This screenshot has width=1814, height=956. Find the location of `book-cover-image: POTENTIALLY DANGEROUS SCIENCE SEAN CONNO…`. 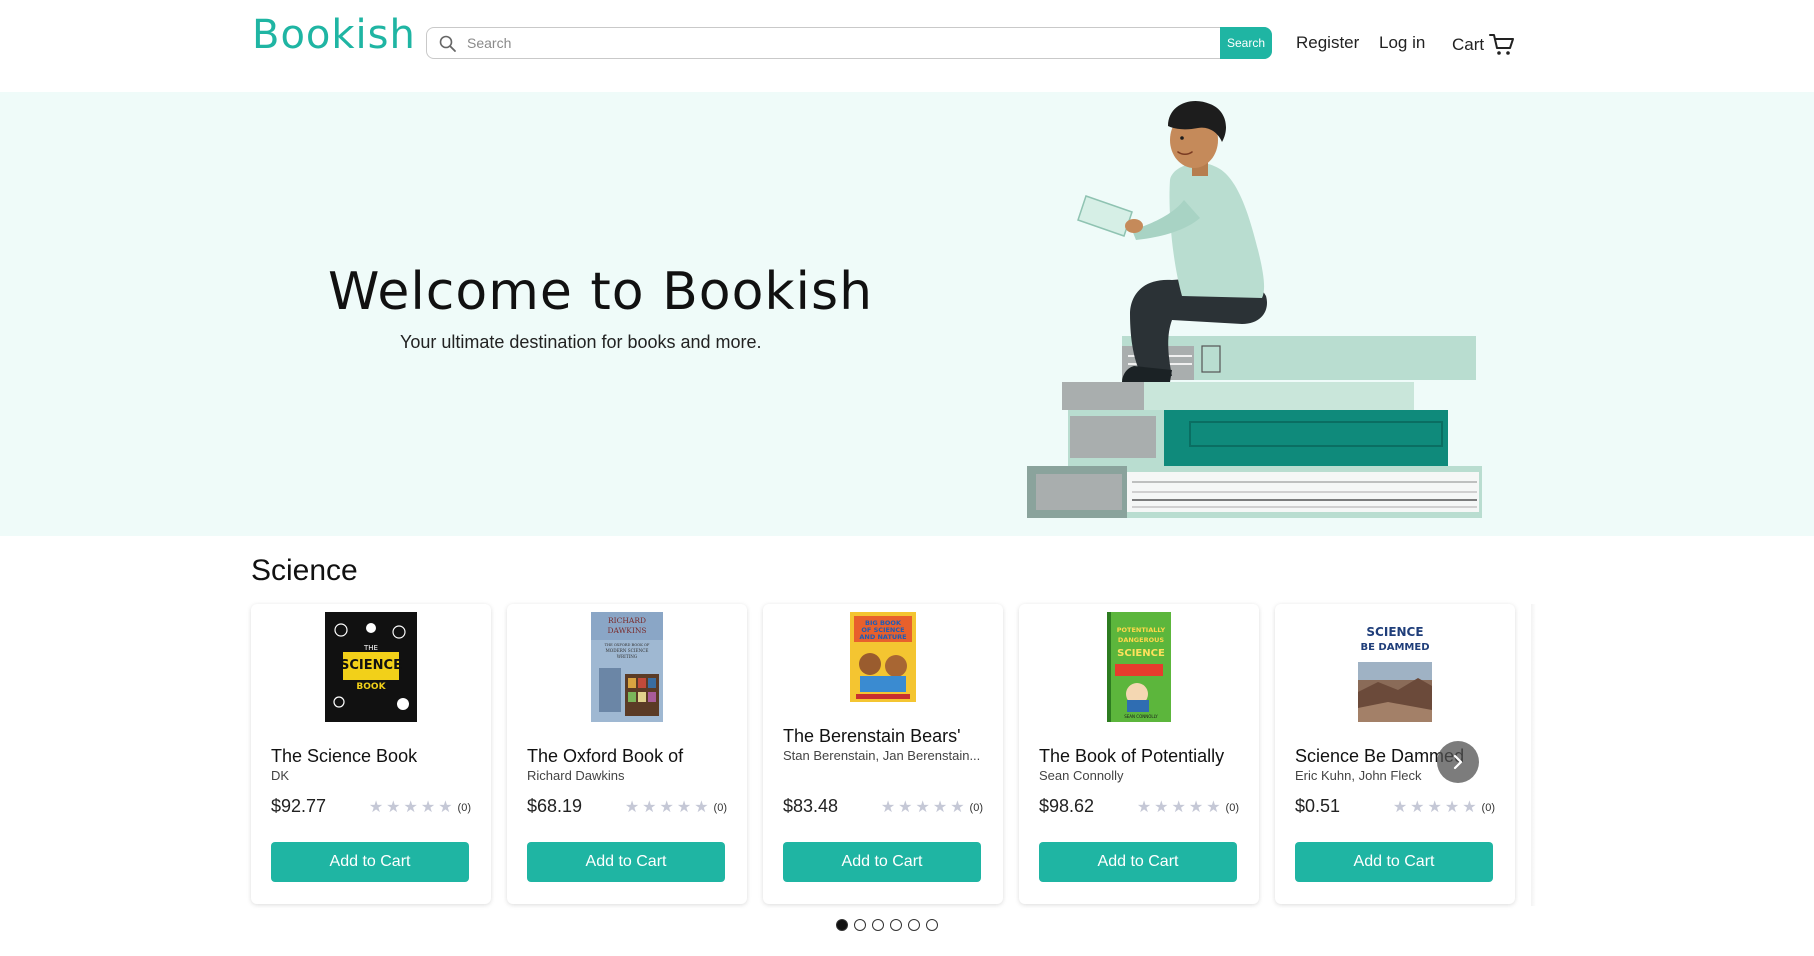

book-cover-image: POTENTIALLY DANGEROUS SCIENCE SEAN CONNO… is located at coordinates (1139, 667).